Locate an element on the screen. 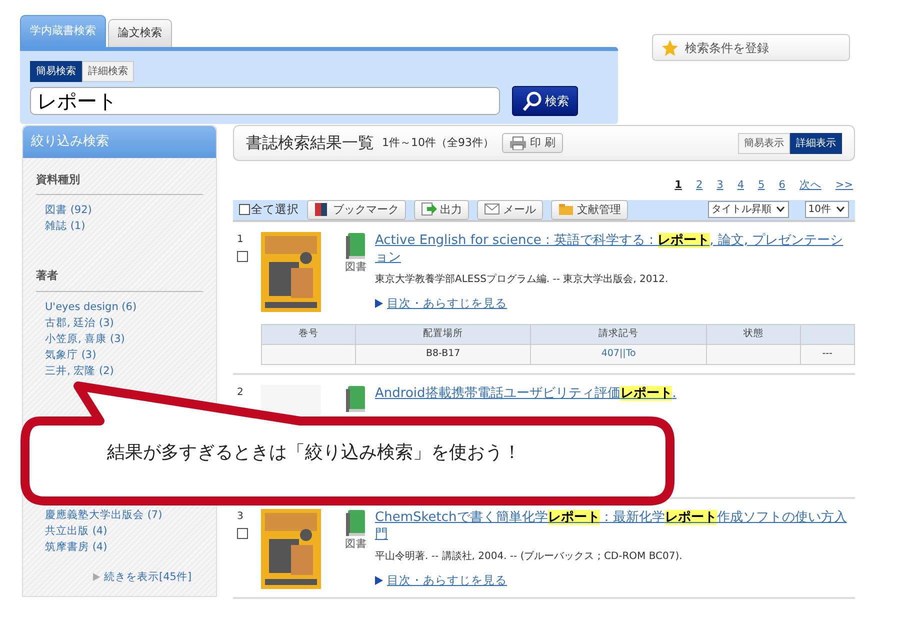 Image resolution: width=904 pixels, height=620 pixels. show-more-link: 続きを表示[45件] is located at coordinates (148, 576).